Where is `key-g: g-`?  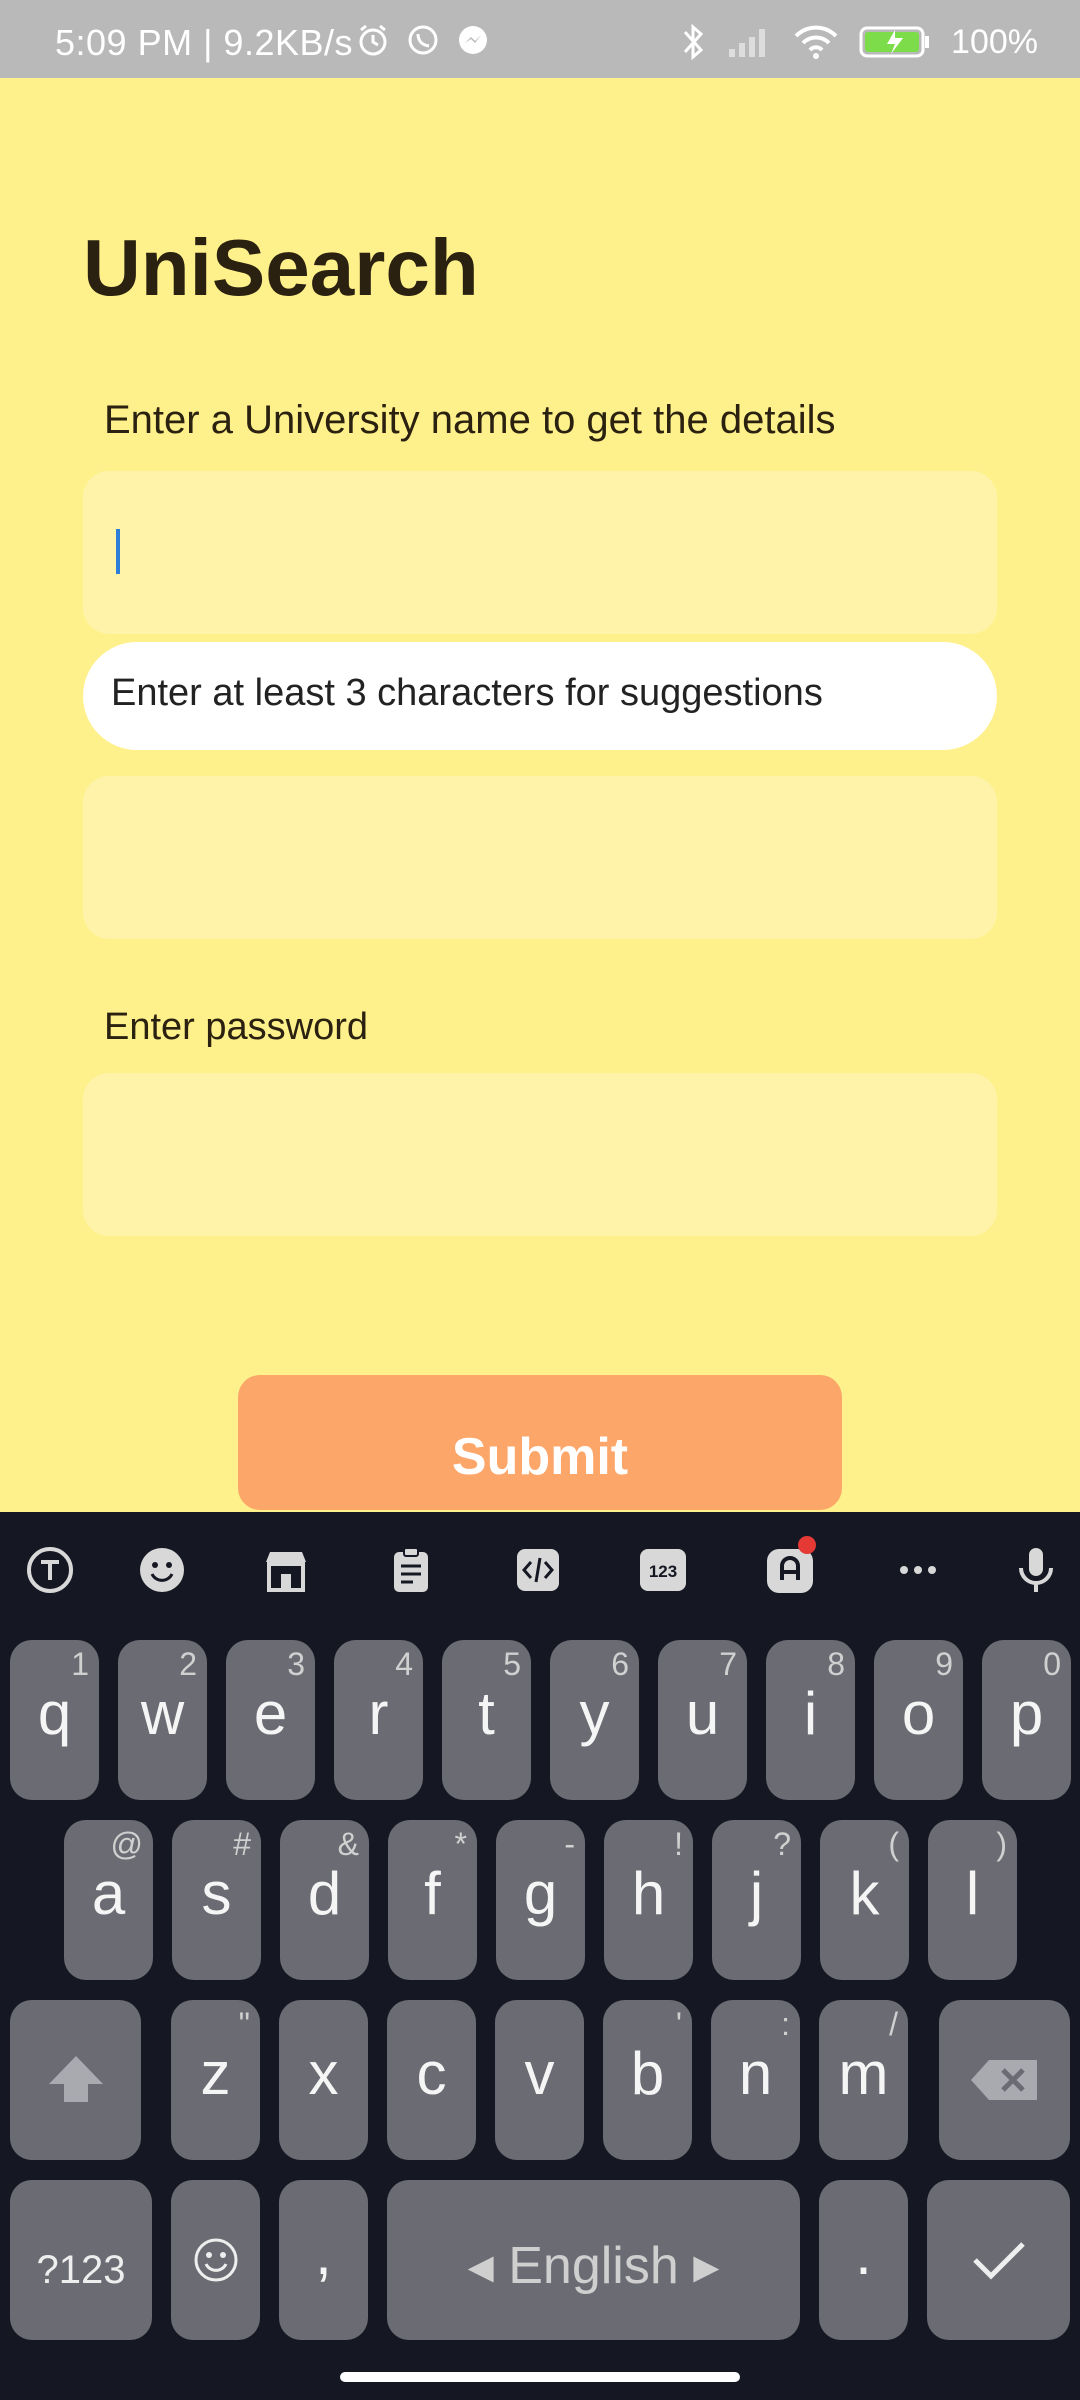 key-g: g- is located at coordinates (540, 1900).